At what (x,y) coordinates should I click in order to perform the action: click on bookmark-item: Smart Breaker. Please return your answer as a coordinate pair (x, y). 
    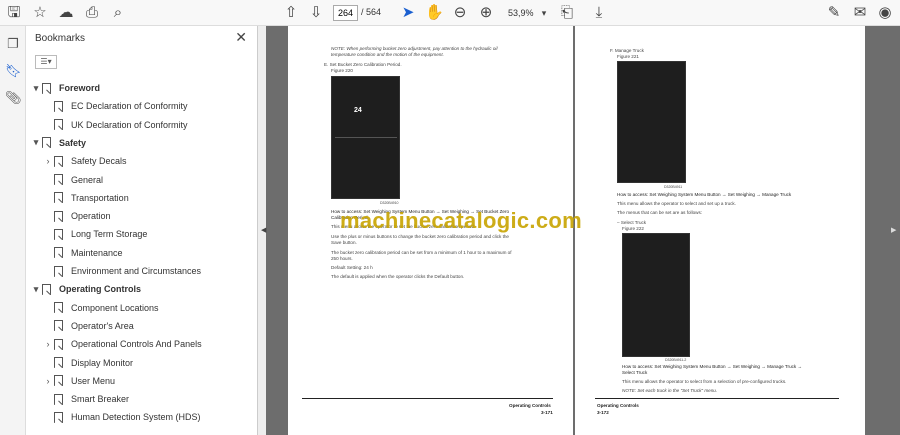
    Looking at the image, I should click on (85, 399).